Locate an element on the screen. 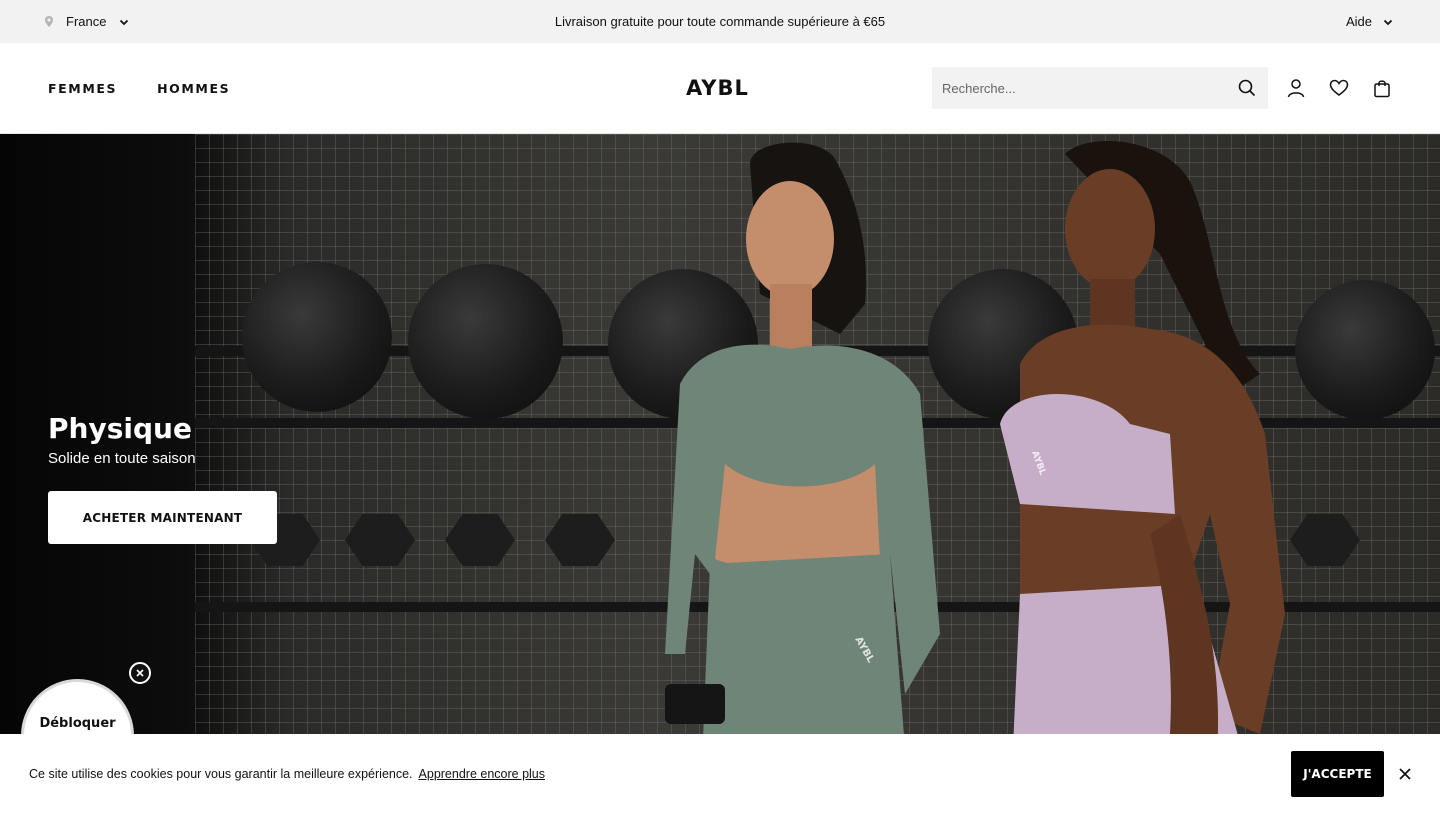 Image resolution: width=1440 pixels, height=813 pixels. cookie-learn-more-link: Apprendre encore plus is located at coordinates (482, 774).